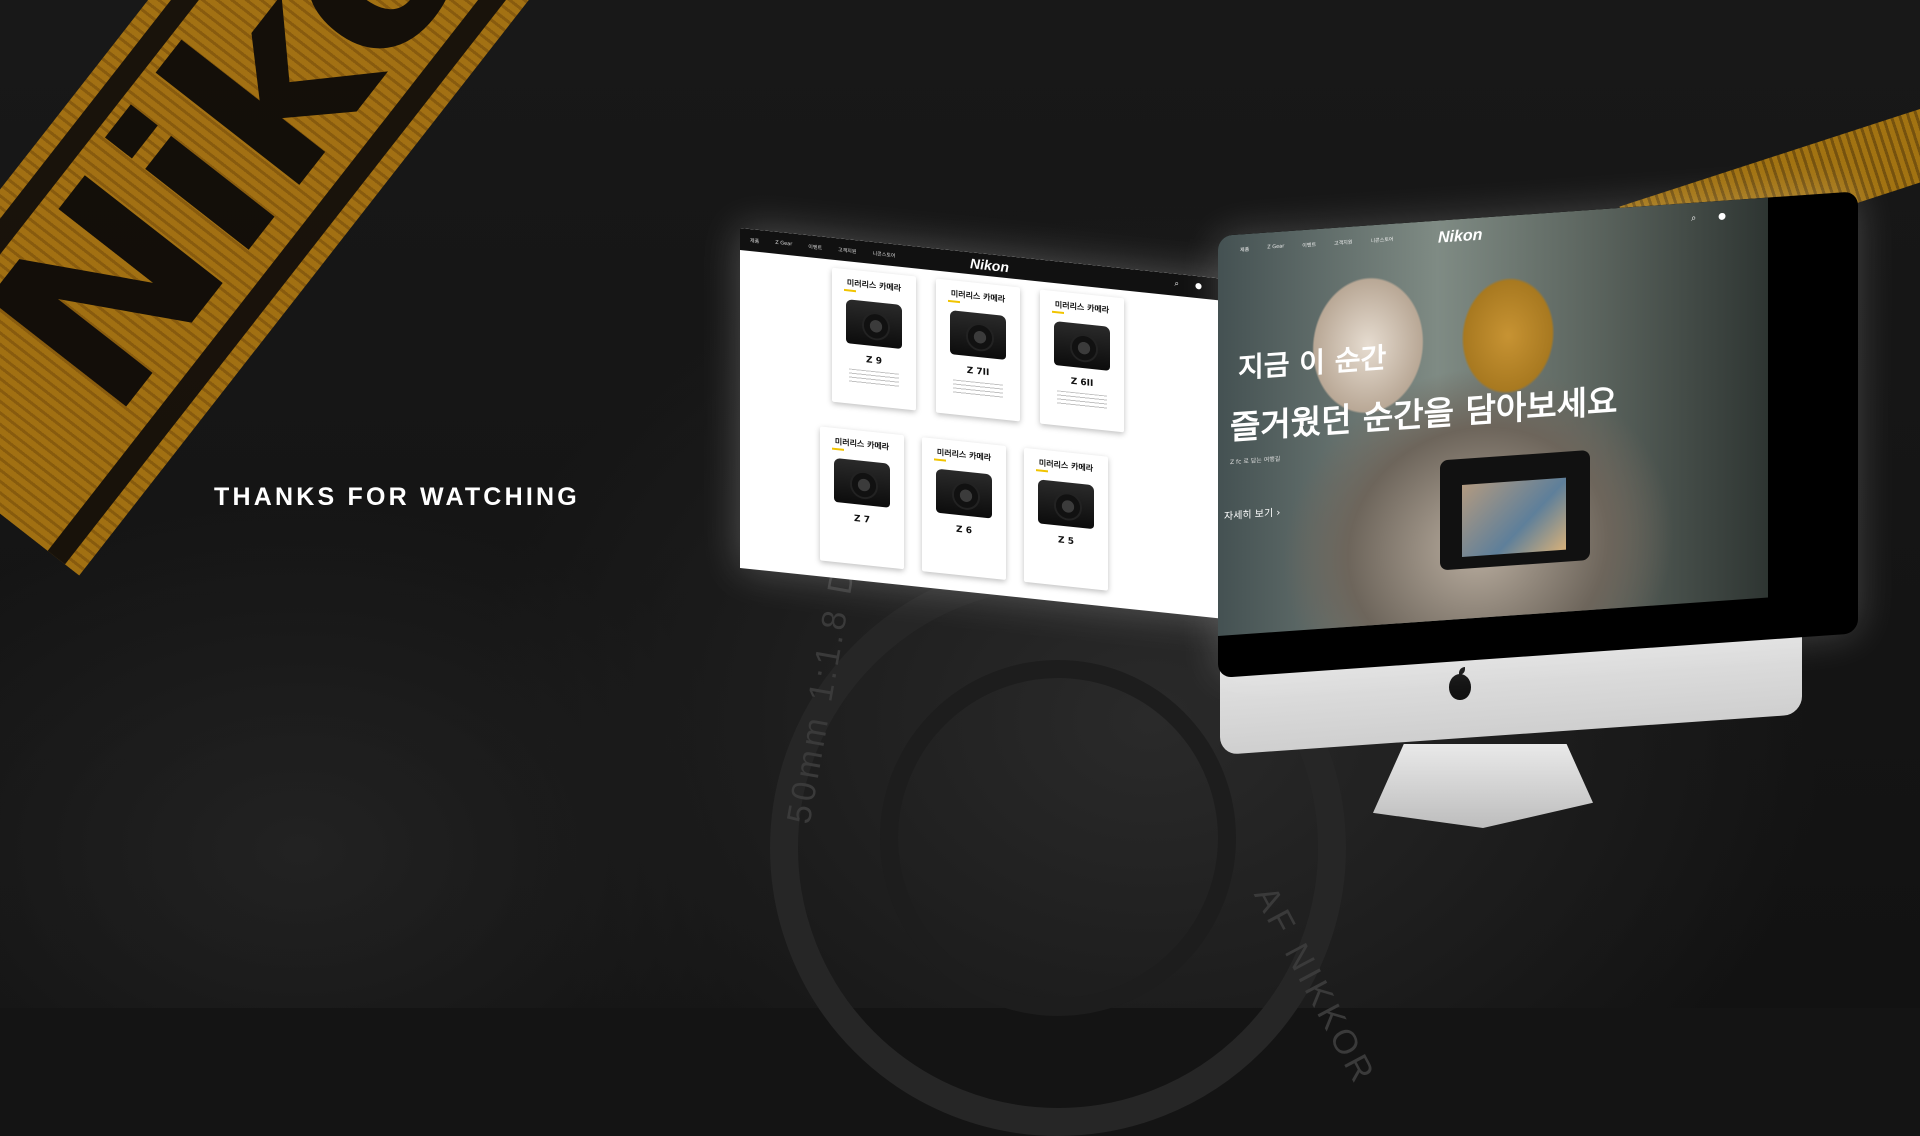 The image size is (1920, 1136). I want to click on hero-title-line1: 지금 이 순간, so click(1312, 363).